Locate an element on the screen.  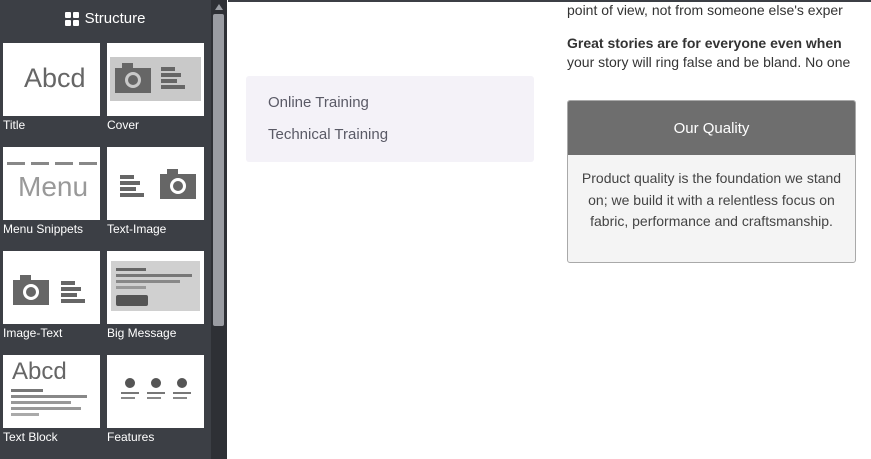
scroll-up-arrow-icon is located at coordinates (219, 7).